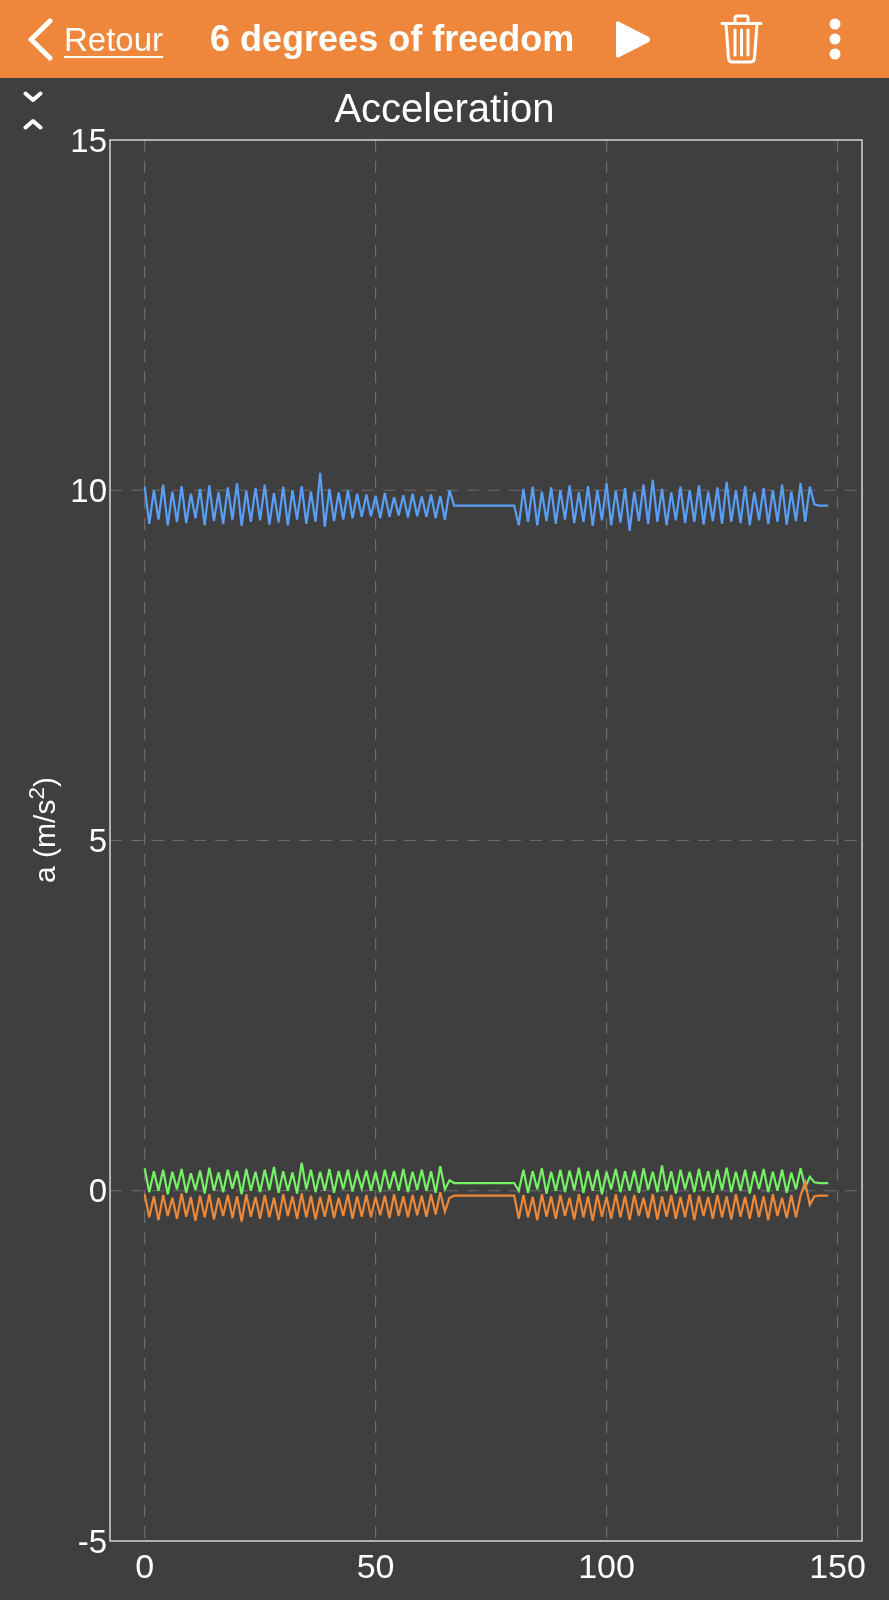  I want to click on back-link: Retour, so click(95, 39).